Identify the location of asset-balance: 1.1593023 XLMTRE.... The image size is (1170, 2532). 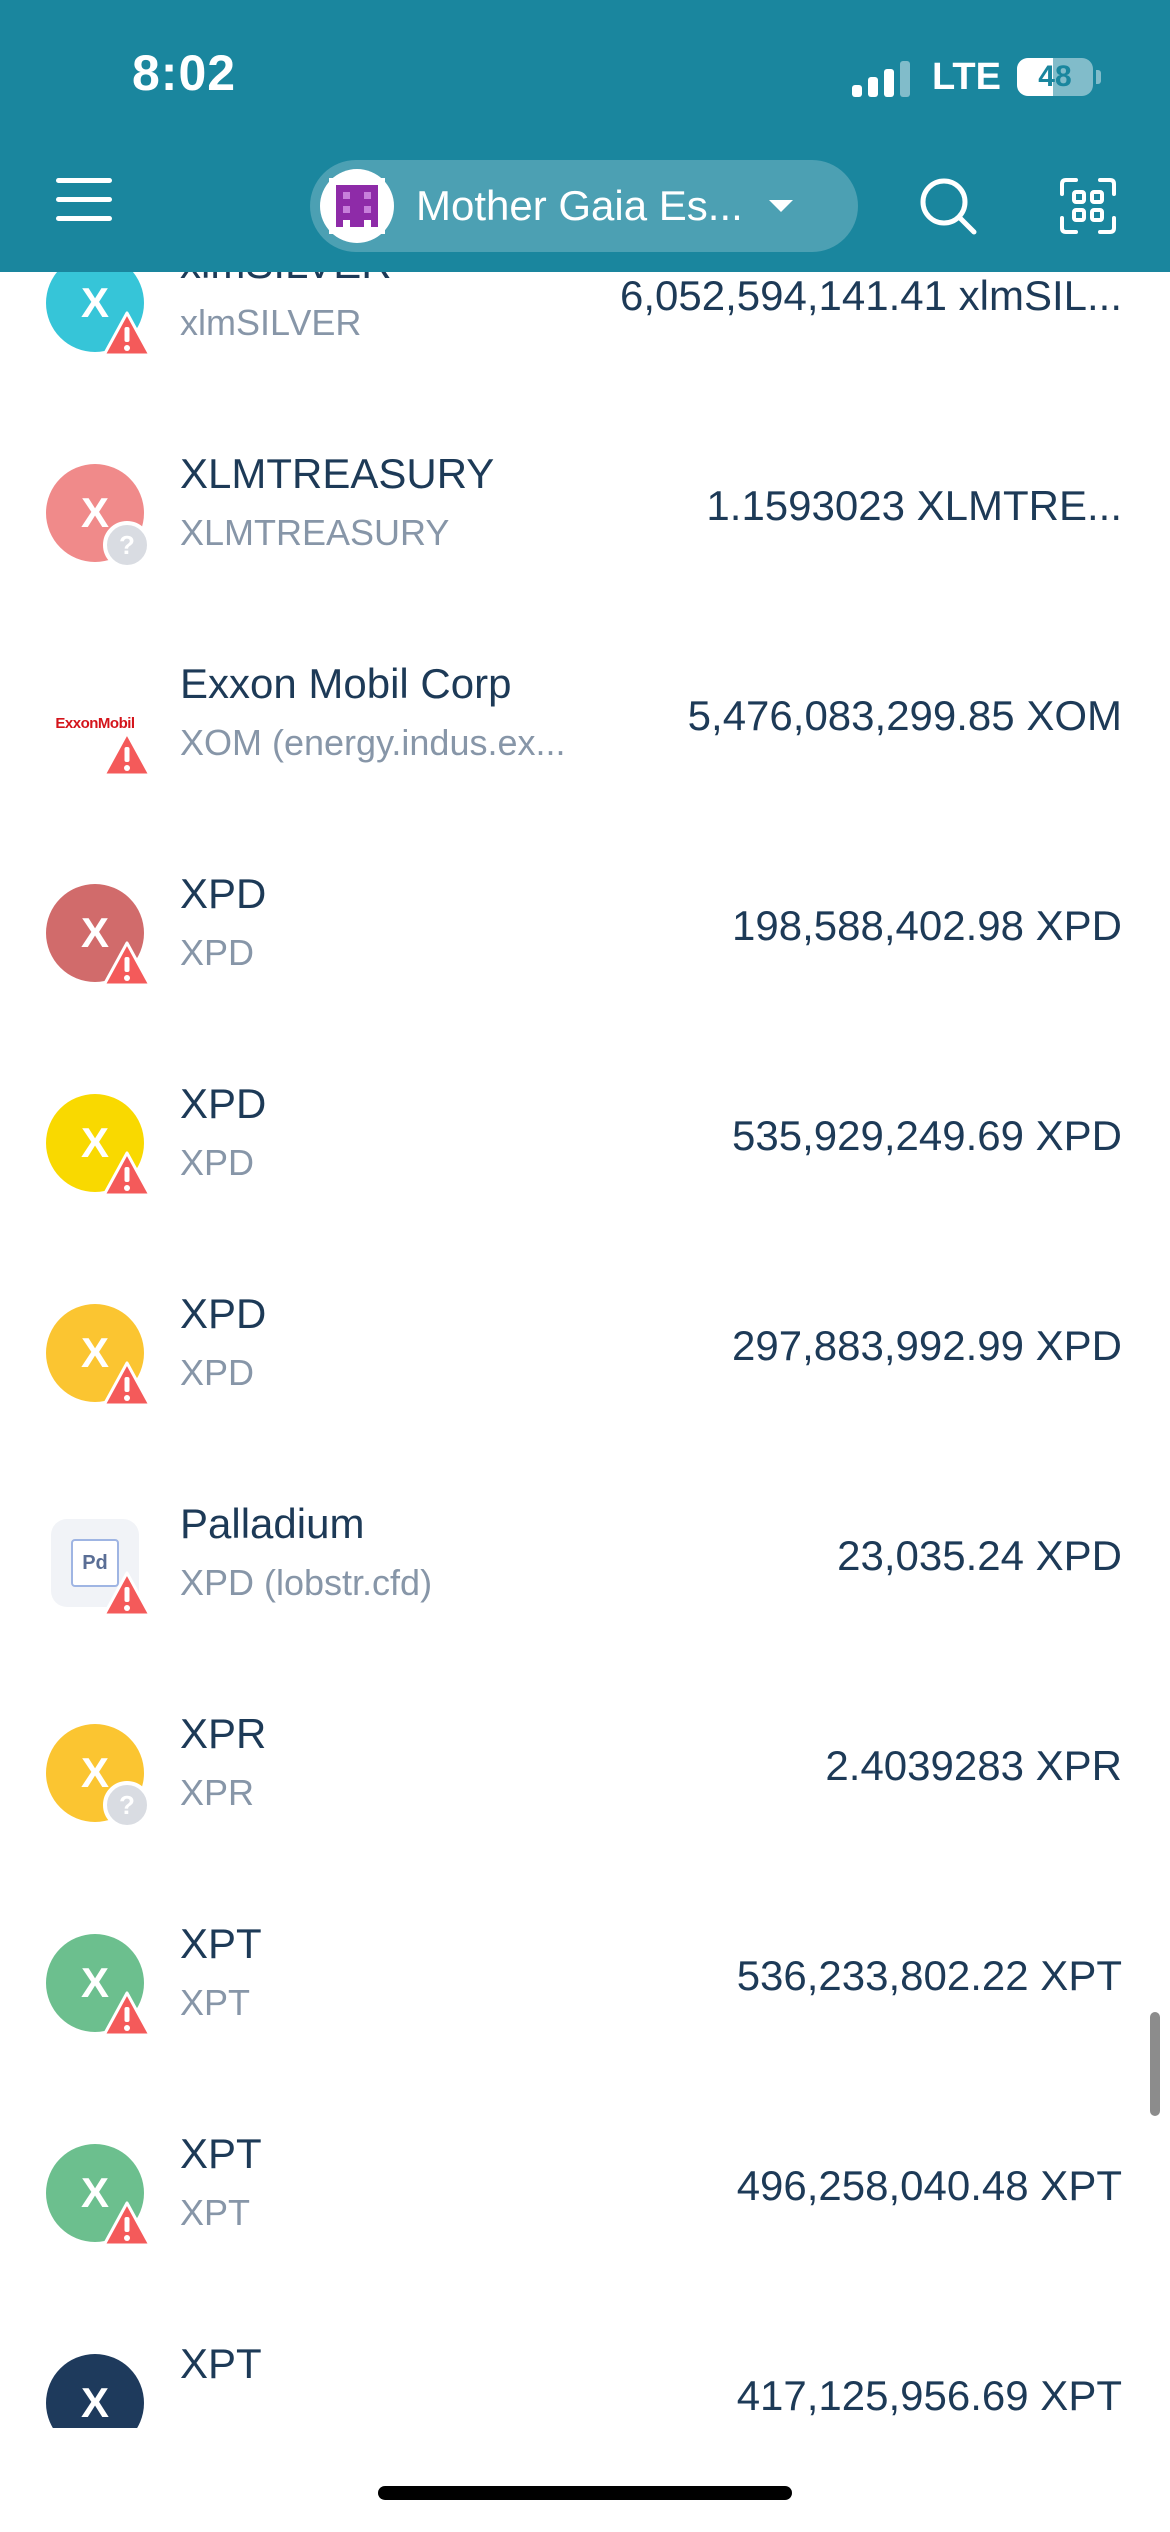
(914, 505).